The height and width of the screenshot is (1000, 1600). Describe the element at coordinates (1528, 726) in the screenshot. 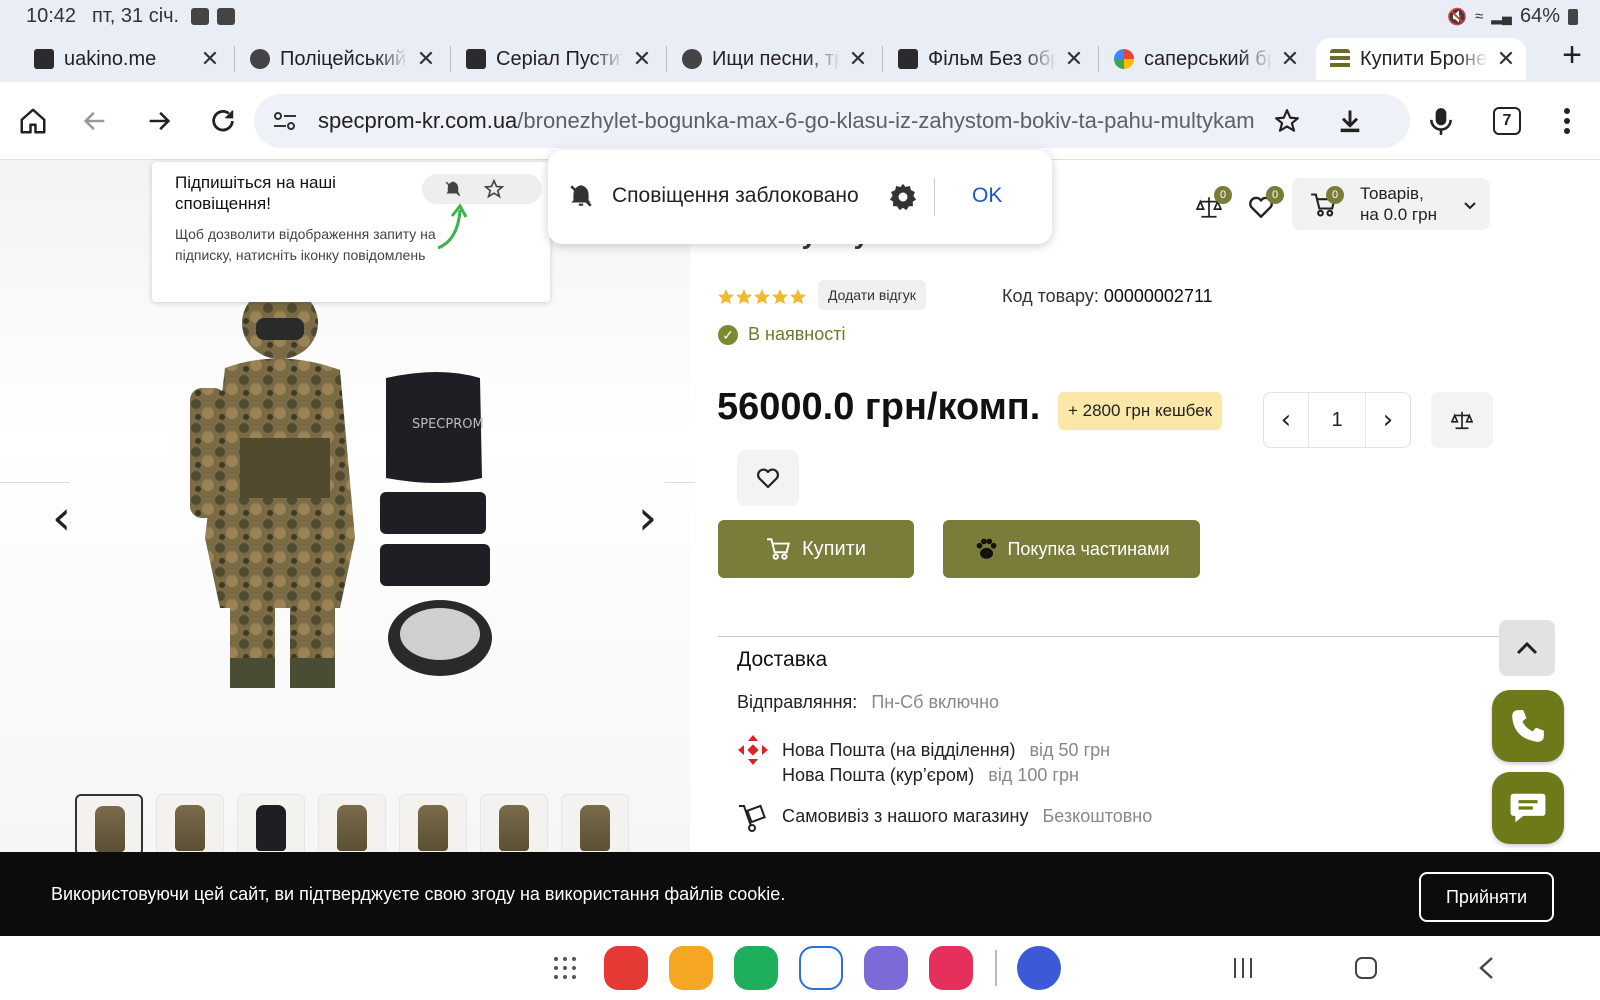

I see `call-button` at that location.